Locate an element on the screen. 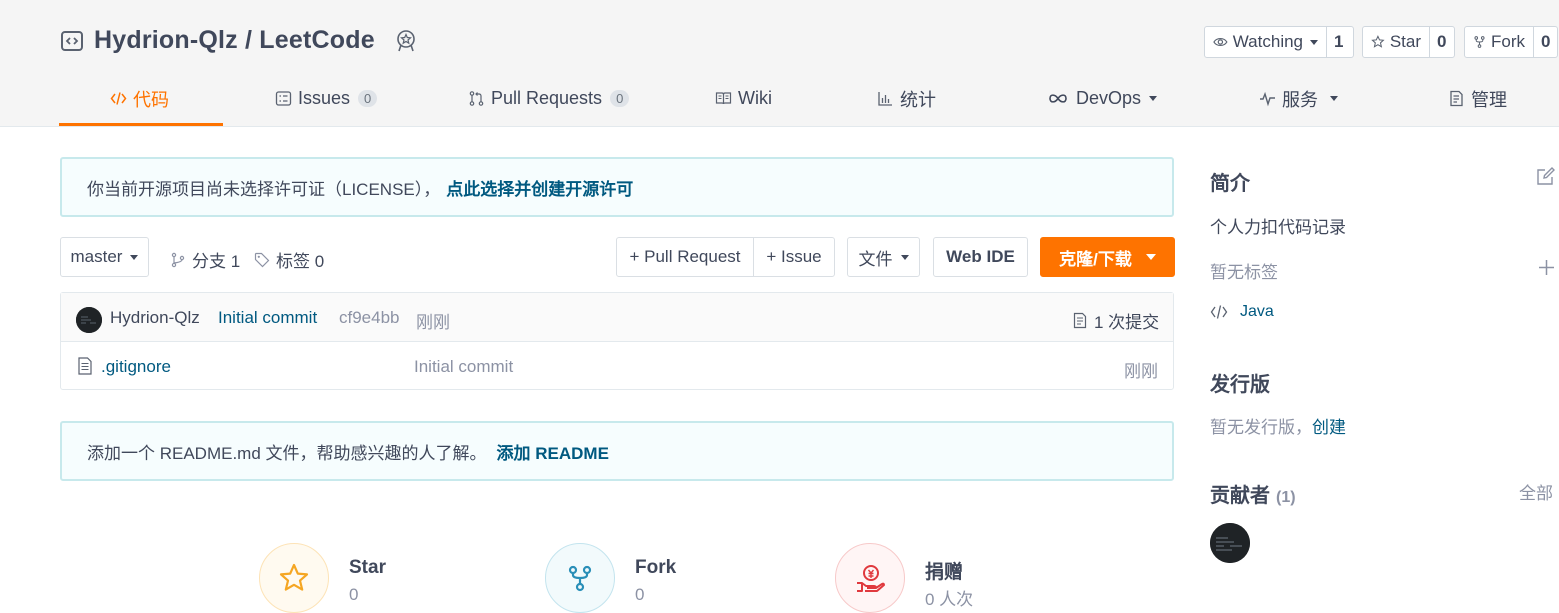  edit-icon is located at coordinates (1546, 176).